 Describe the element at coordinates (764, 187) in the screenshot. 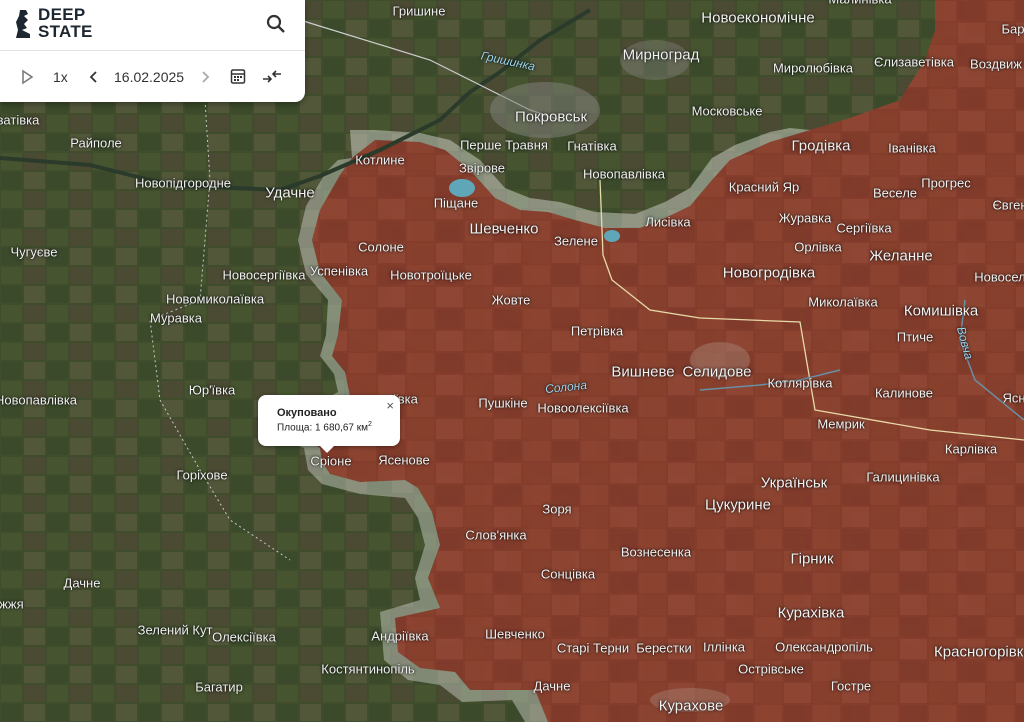

I see `place-label: Красний Яр` at that location.